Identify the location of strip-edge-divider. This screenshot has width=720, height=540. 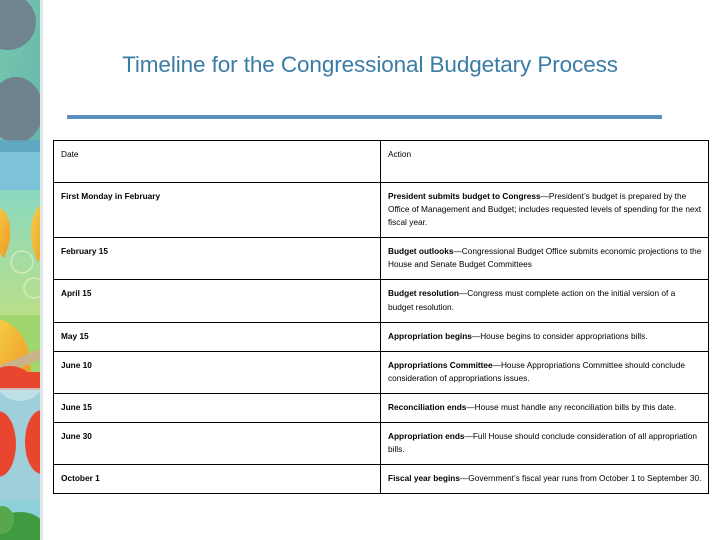
(41, 270).